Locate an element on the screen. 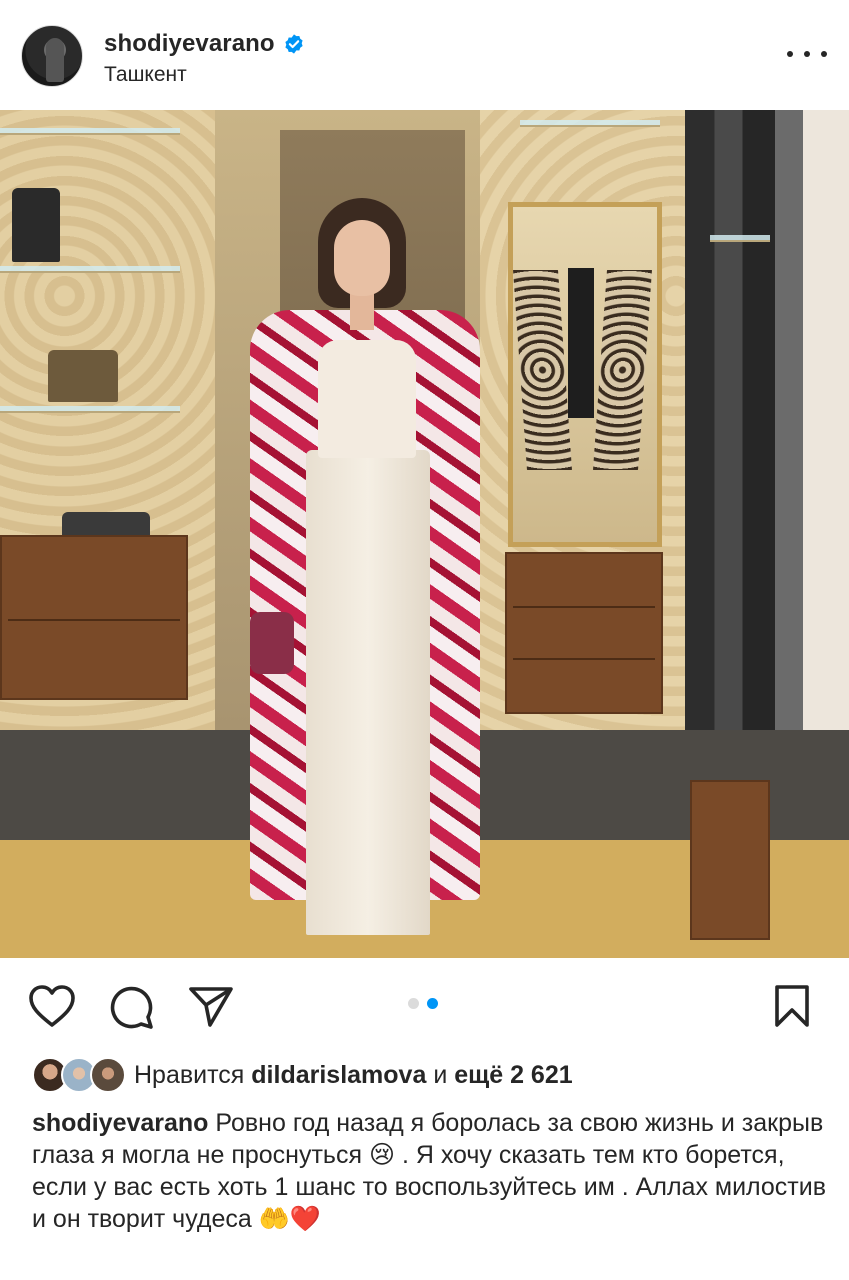 This screenshot has height=1280, width=849. username: shodiyevarano is located at coordinates (189, 44).